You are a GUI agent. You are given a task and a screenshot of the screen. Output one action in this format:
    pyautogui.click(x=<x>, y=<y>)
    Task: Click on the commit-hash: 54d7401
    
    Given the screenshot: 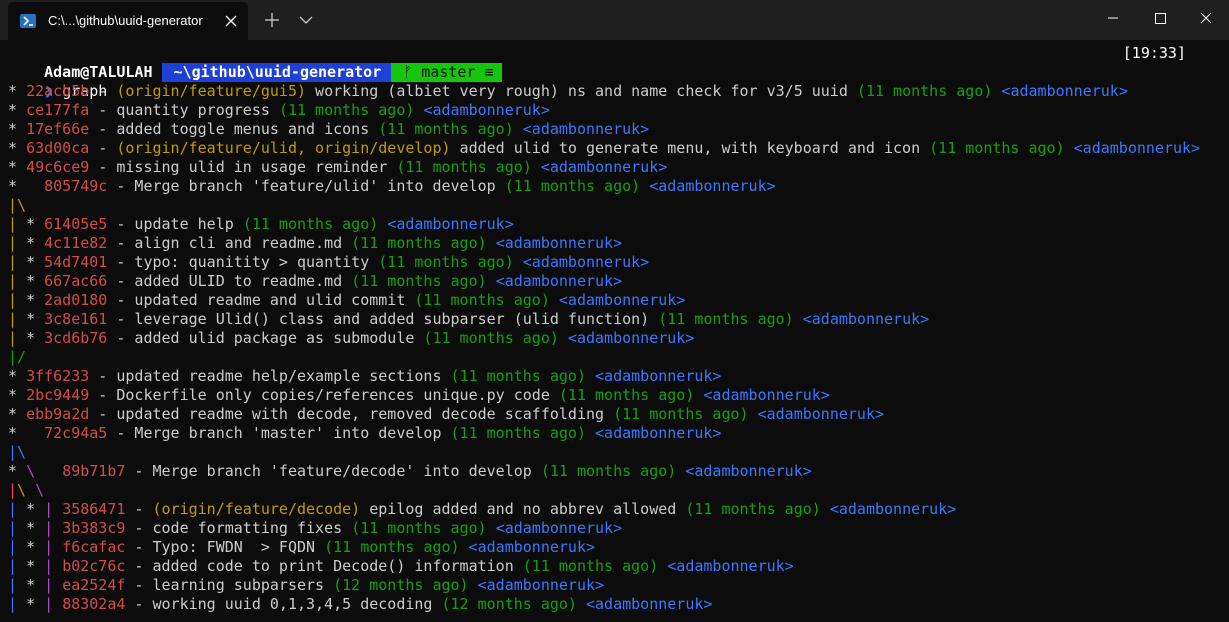 What is the action you would take?
    pyautogui.click(x=76, y=262)
    